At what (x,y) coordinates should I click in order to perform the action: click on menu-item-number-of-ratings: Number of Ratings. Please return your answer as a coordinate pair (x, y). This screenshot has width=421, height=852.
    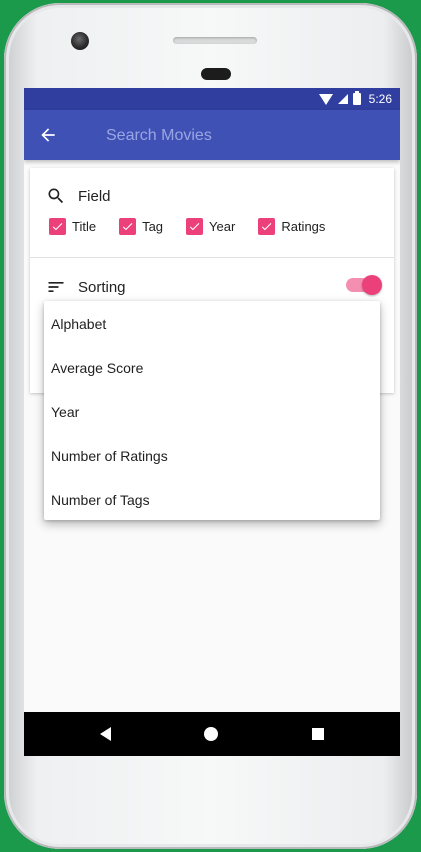
    Looking at the image, I should click on (212, 456).